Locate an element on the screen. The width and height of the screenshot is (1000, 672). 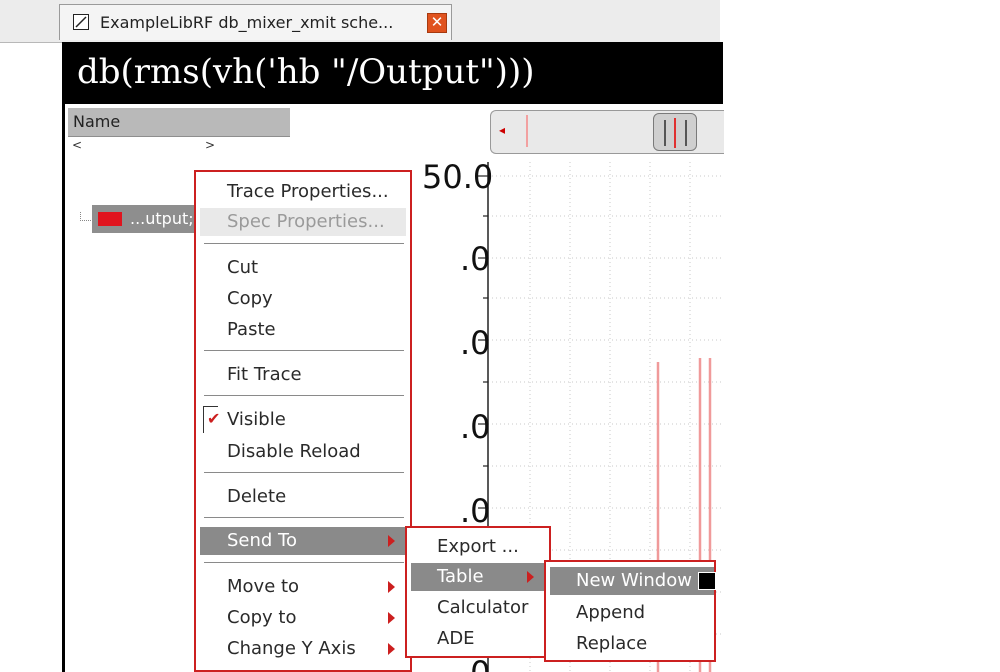
trace-name: ...utput; I is located at coordinates (167, 218).